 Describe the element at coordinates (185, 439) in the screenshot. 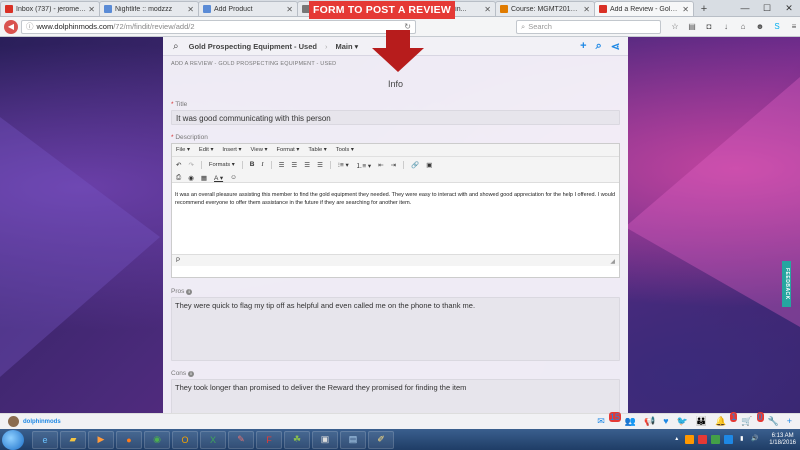

I see `outlook-icon: O` at that location.